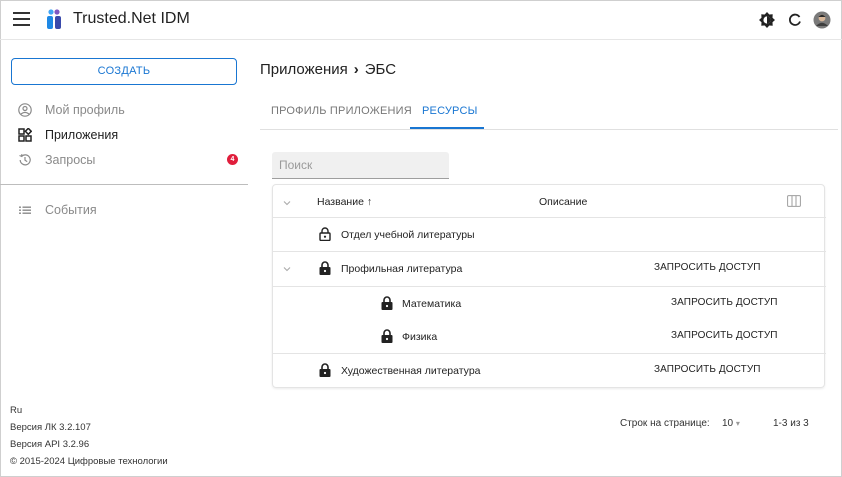 The width and height of the screenshot is (842, 477). What do you see at coordinates (16, 410) in the screenshot?
I see `language-selector: Ru` at bounding box center [16, 410].